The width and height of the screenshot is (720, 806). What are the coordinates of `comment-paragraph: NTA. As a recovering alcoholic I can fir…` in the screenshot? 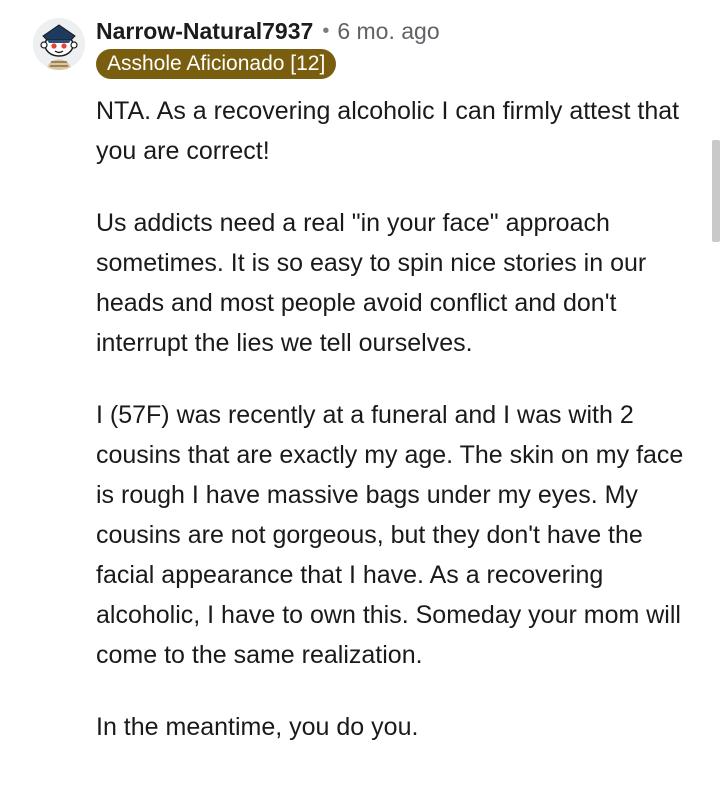 It's located at (388, 131).